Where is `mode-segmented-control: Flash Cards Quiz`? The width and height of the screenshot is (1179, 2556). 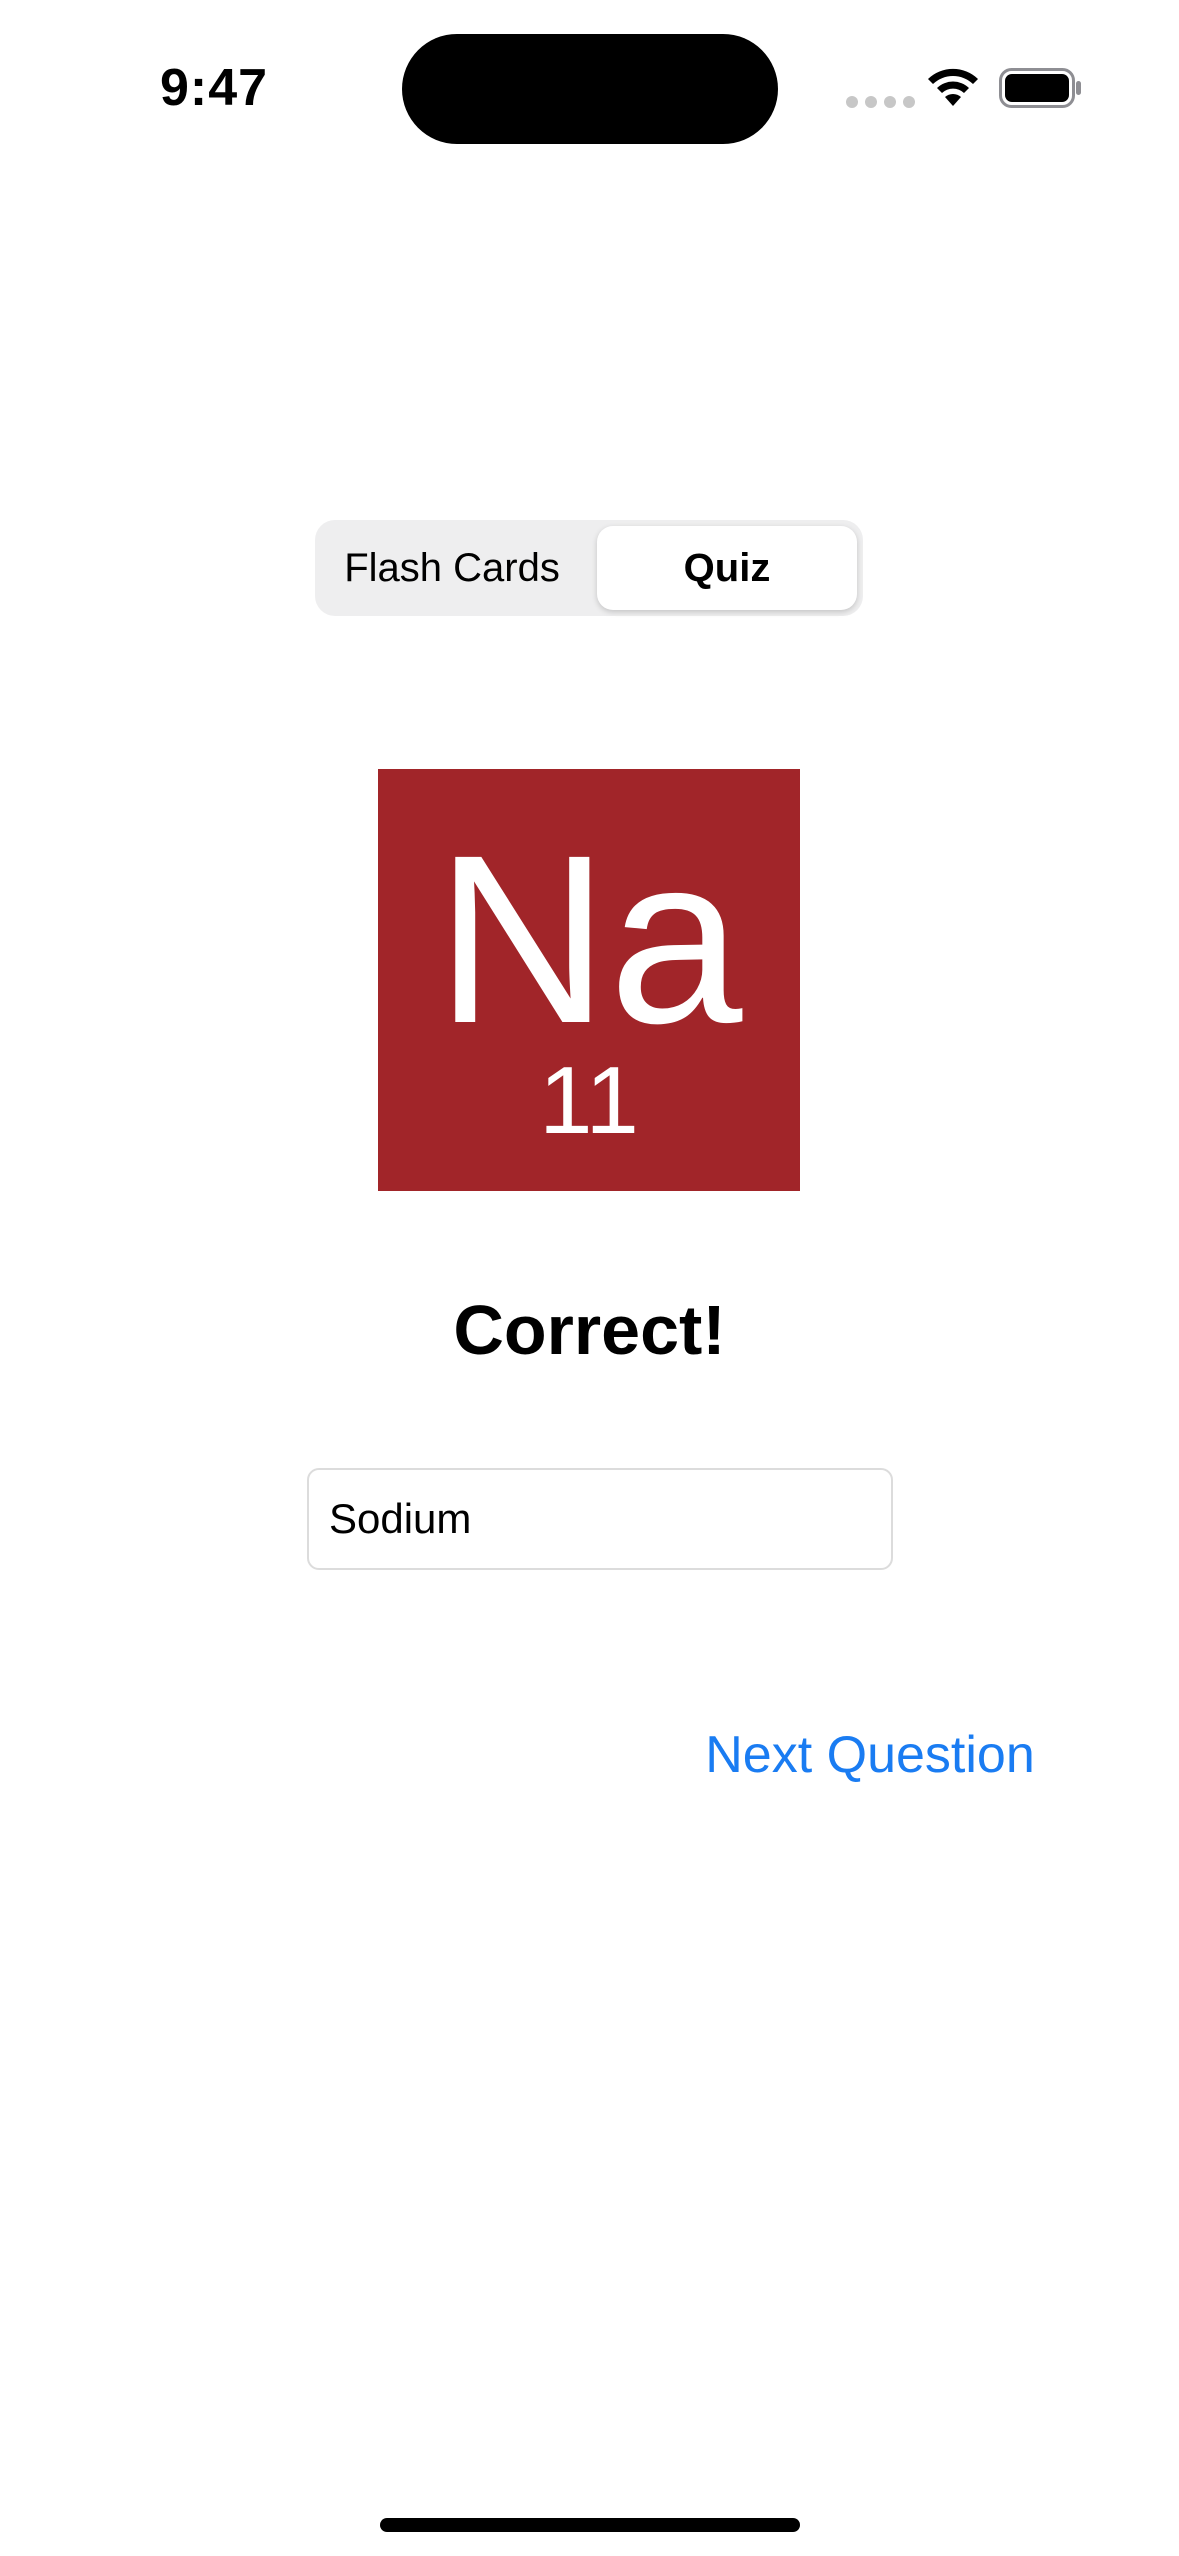
mode-segmented-control: Flash Cards Quiz is located at coordinates (589, 568).